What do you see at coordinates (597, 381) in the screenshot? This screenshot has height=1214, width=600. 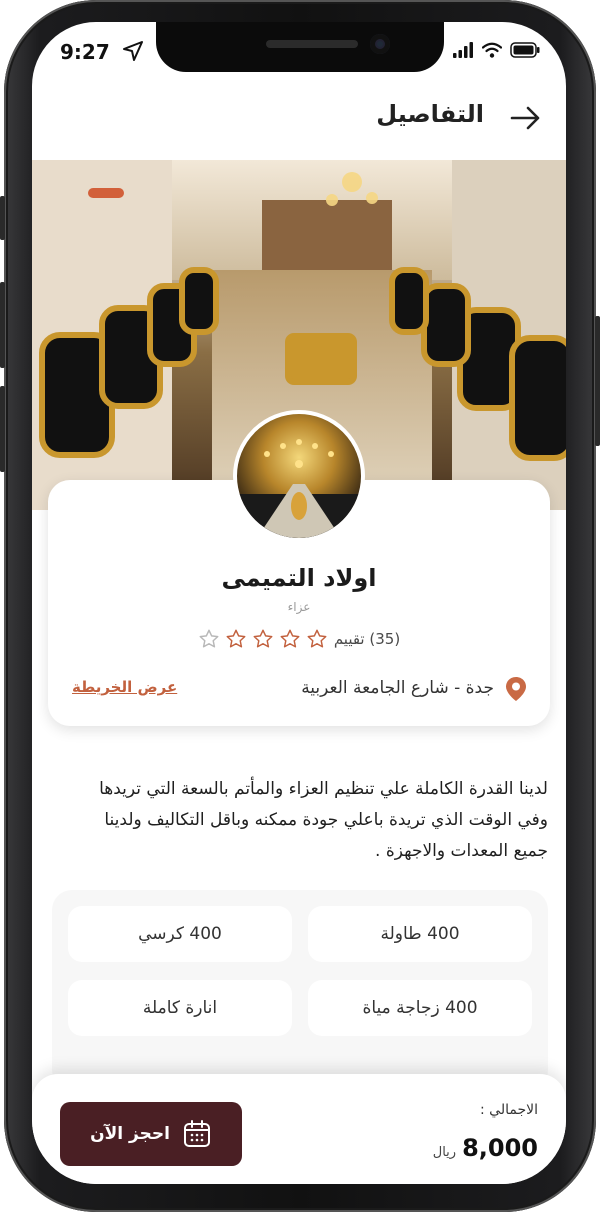 I see `power-button` at bounding box center [597, 381].